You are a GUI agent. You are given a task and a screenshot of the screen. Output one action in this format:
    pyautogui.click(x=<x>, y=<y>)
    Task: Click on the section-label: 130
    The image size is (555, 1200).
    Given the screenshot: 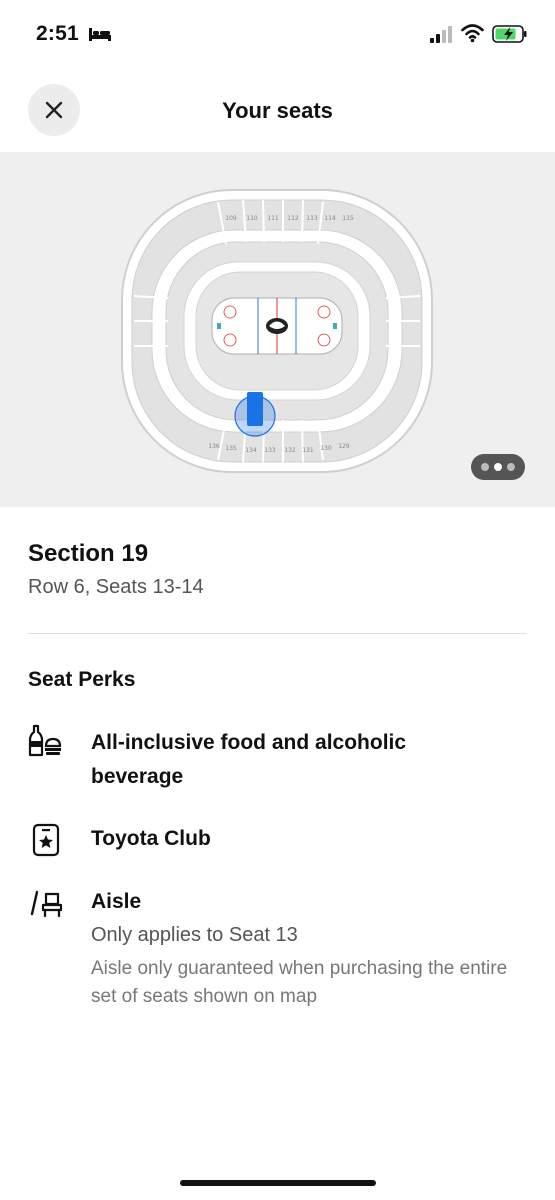 What is the action you would take?
    pyautogui.click(x=326, y=448)
    